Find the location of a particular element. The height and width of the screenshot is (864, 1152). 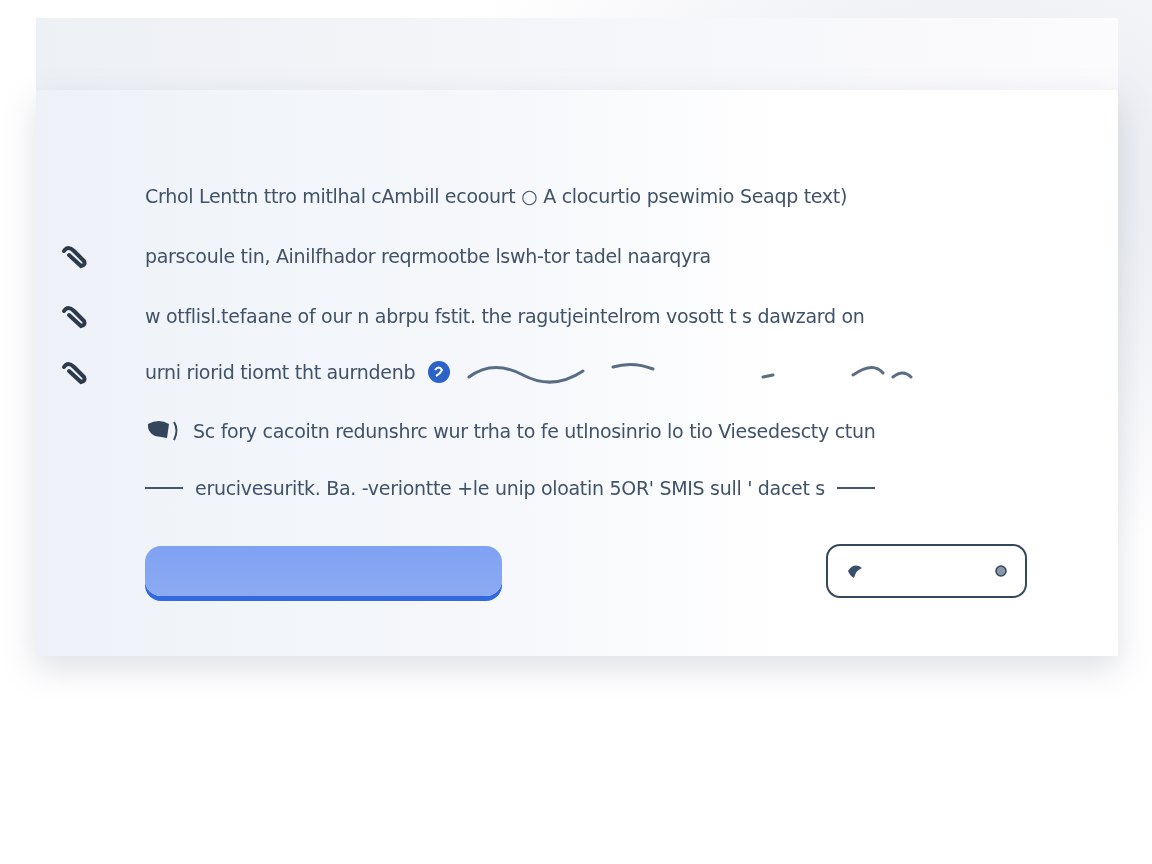

badge-icon is located at coordinates (439, 372).